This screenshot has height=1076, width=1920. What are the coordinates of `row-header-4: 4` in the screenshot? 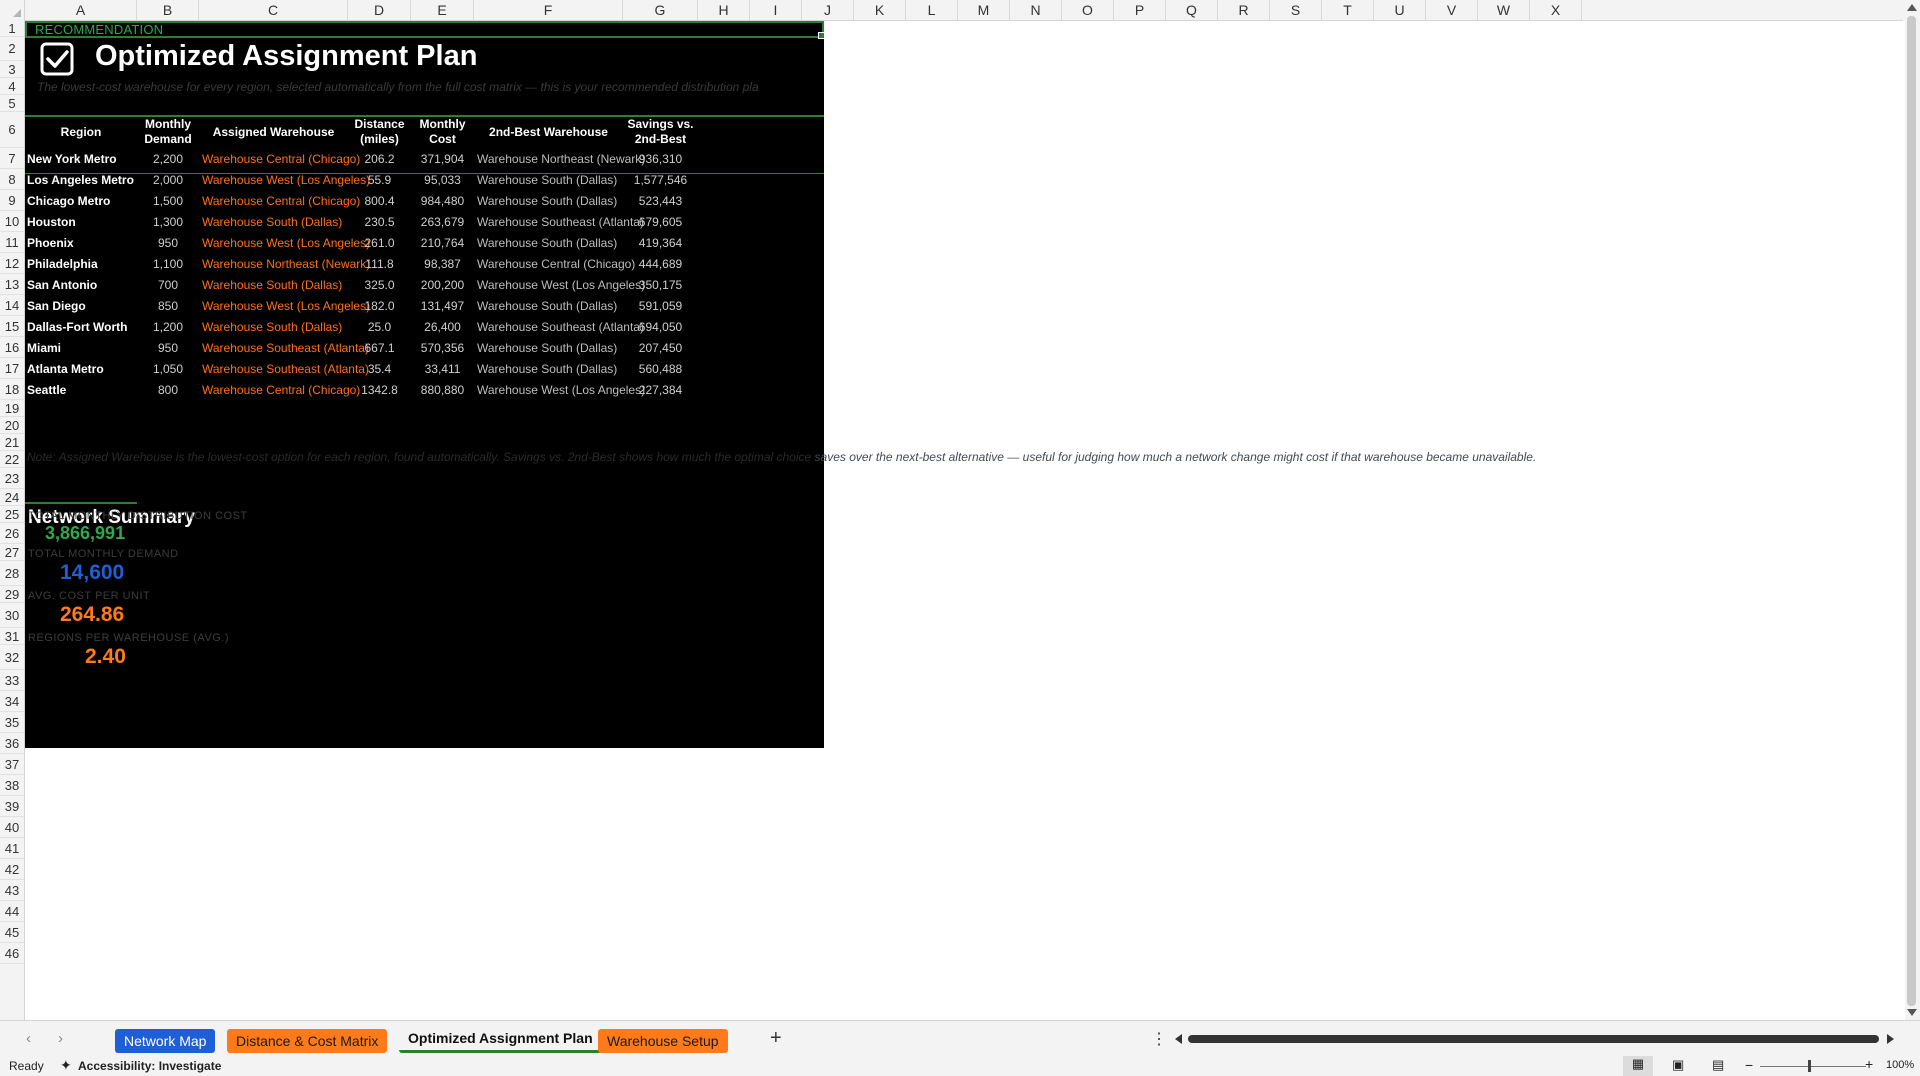 It's located at (12, 86).